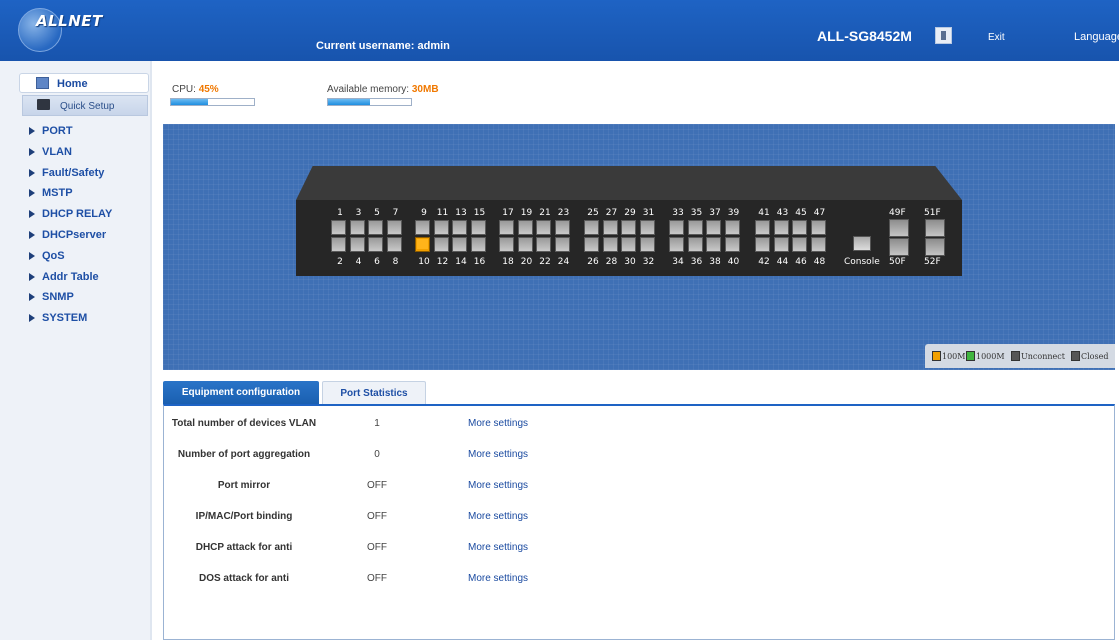 The width and height of the screenshot is (1119, 640). I want to click on port-label: 16, so click(479, 262).